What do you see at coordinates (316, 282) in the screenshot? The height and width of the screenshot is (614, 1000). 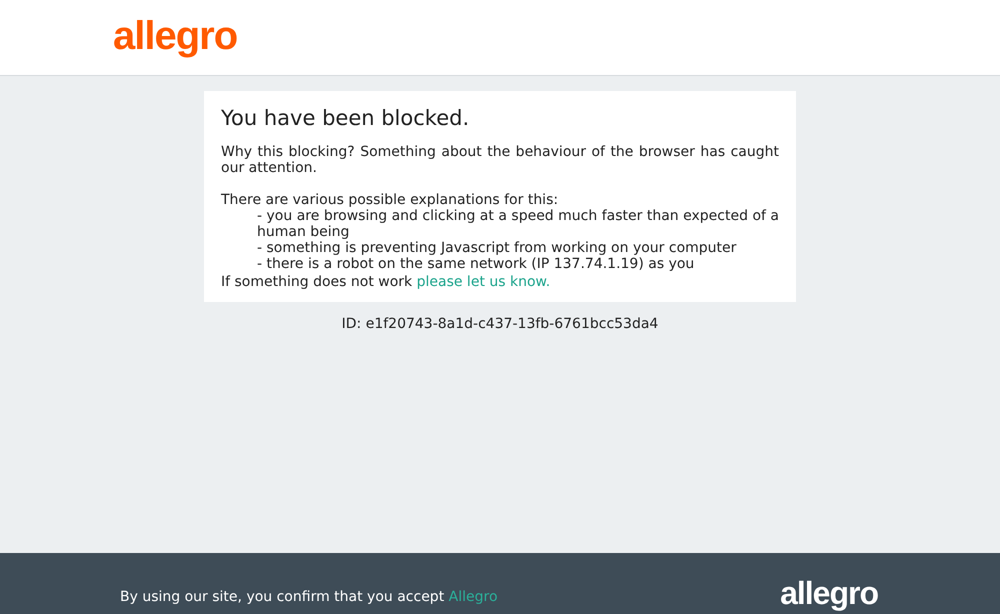 I see `contact-text: If something does not work` at bounding box center [316, 282].